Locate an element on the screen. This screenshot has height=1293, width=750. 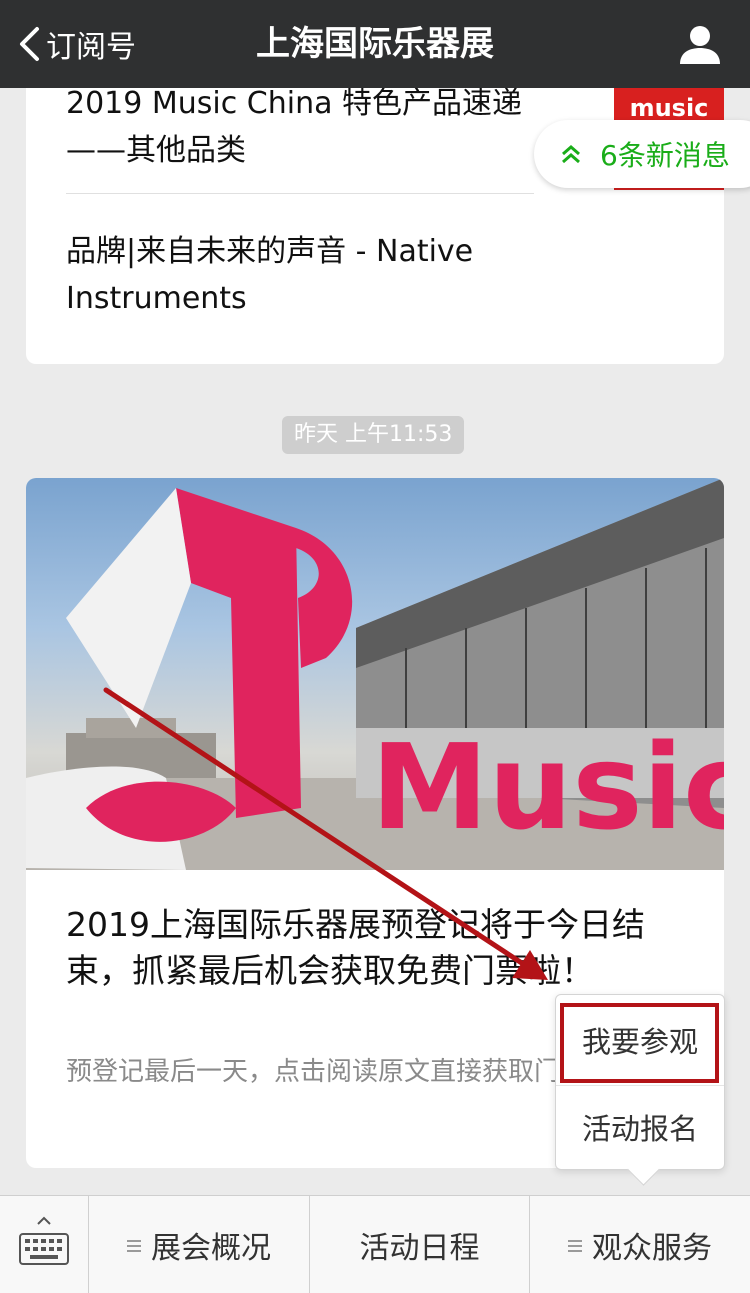
history-item: 品牌|来自未来的声音 - Native Instruments is located at coordinates (376, 275).